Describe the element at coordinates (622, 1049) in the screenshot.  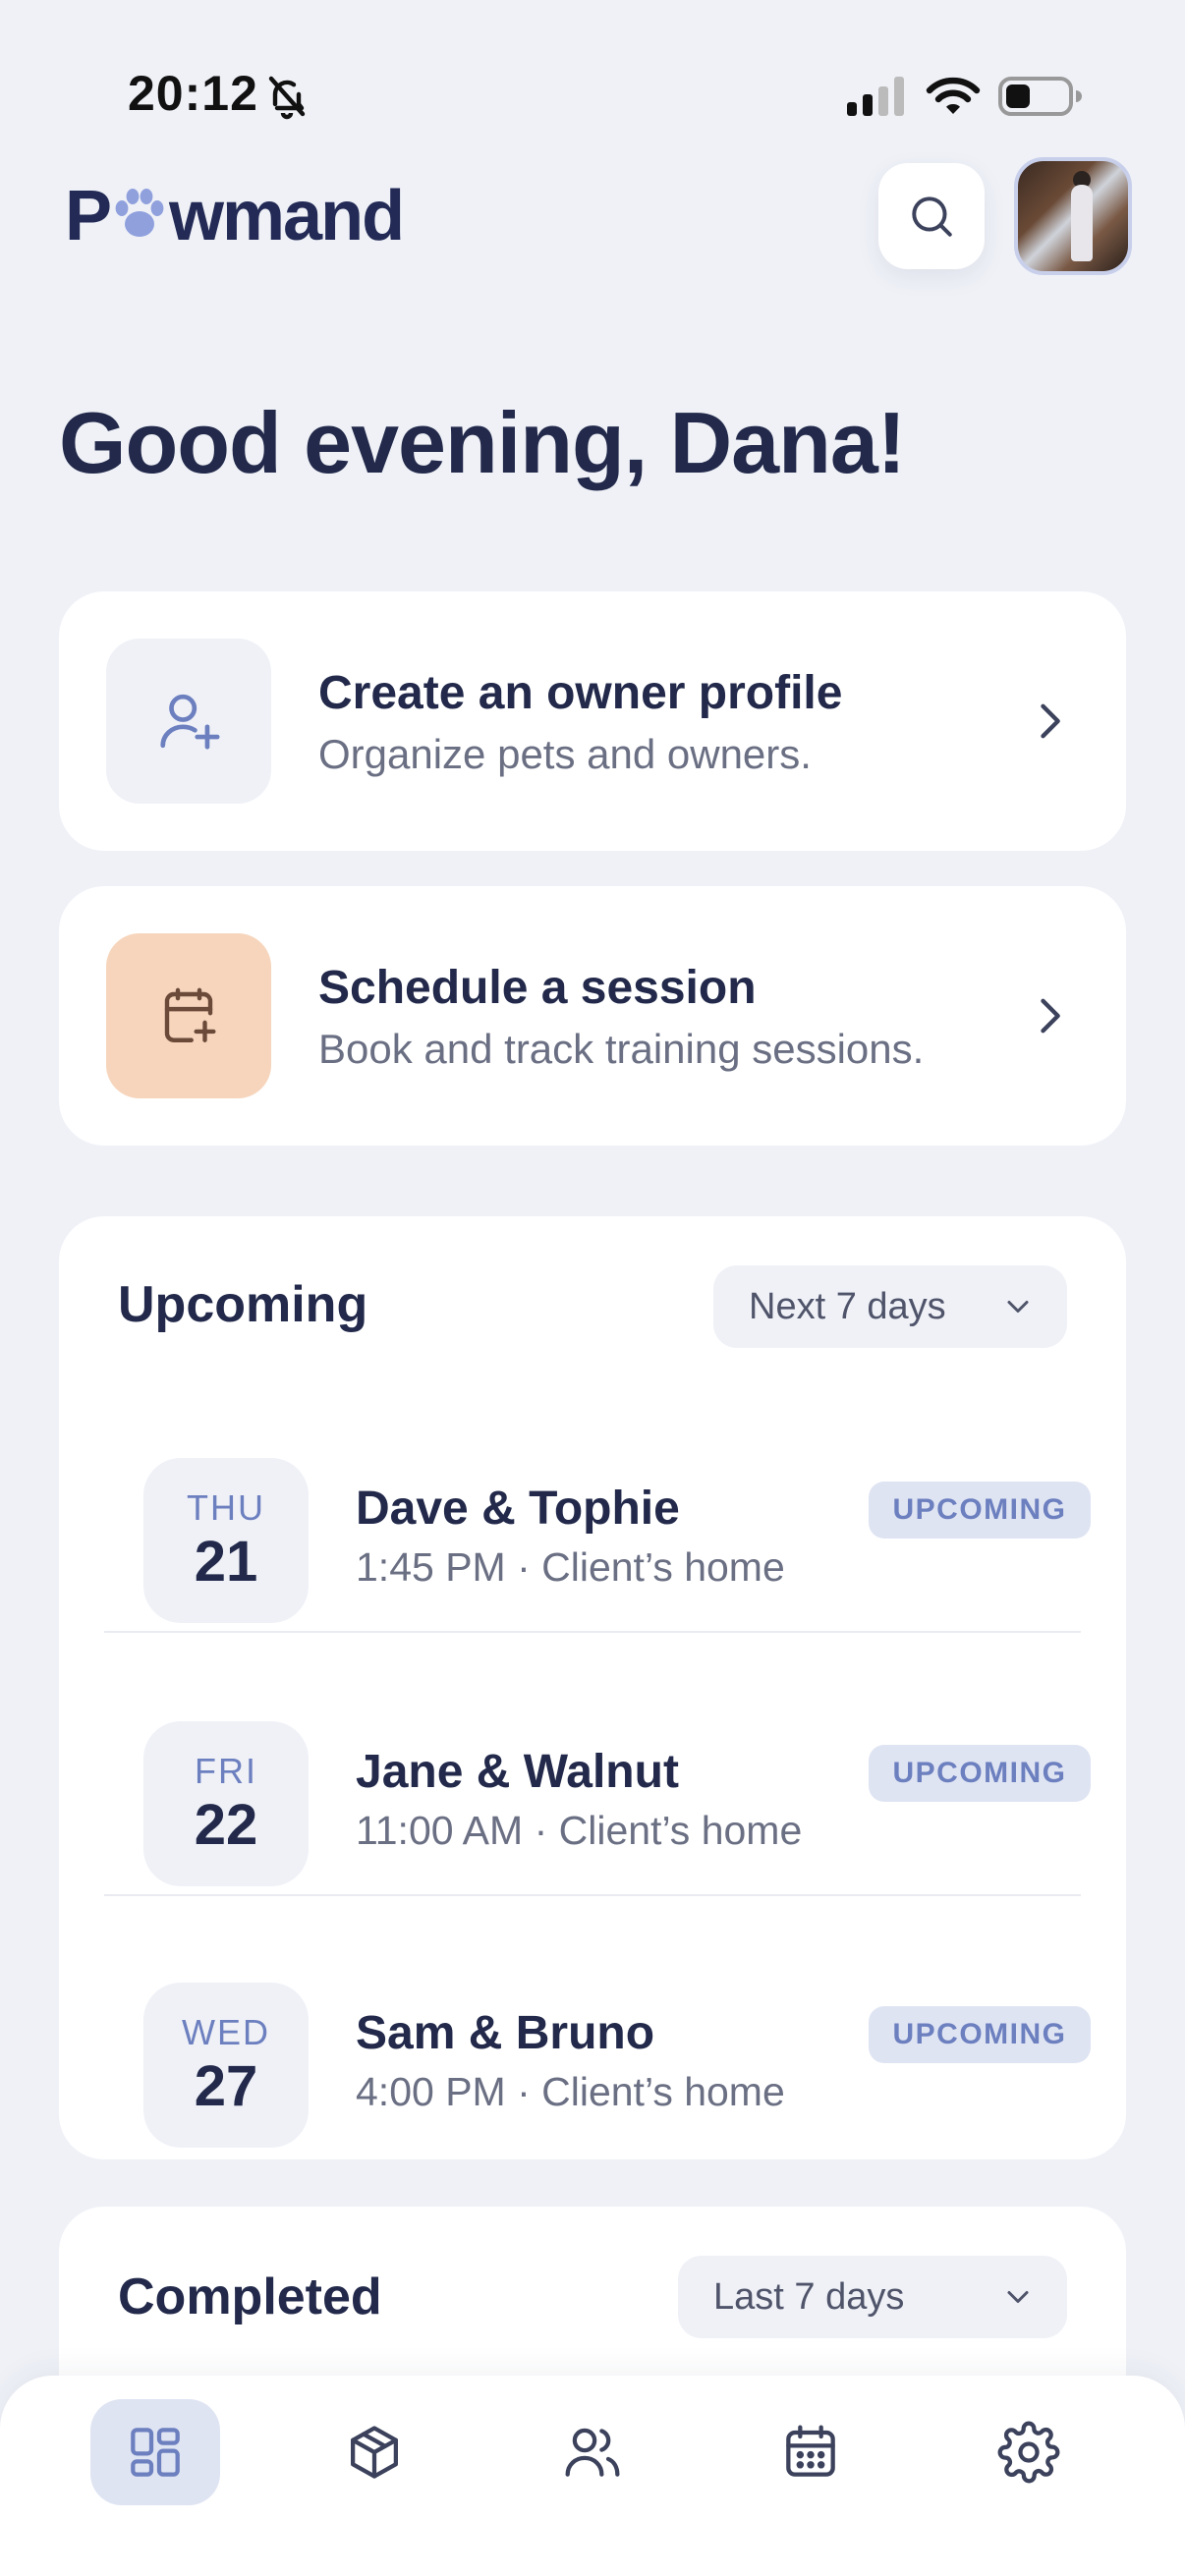
I see `action-subtitle: Book and track training sessions.` at that location.